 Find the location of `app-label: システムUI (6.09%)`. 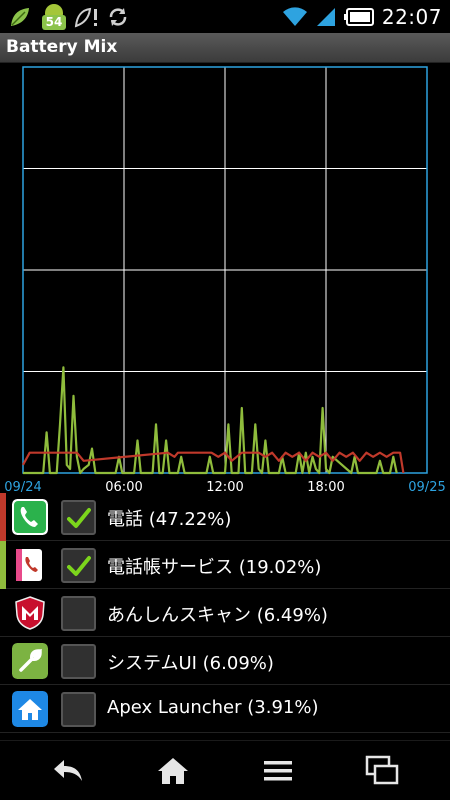

app-label: システムUI (6.09%) is located at coordinates (190, 663).